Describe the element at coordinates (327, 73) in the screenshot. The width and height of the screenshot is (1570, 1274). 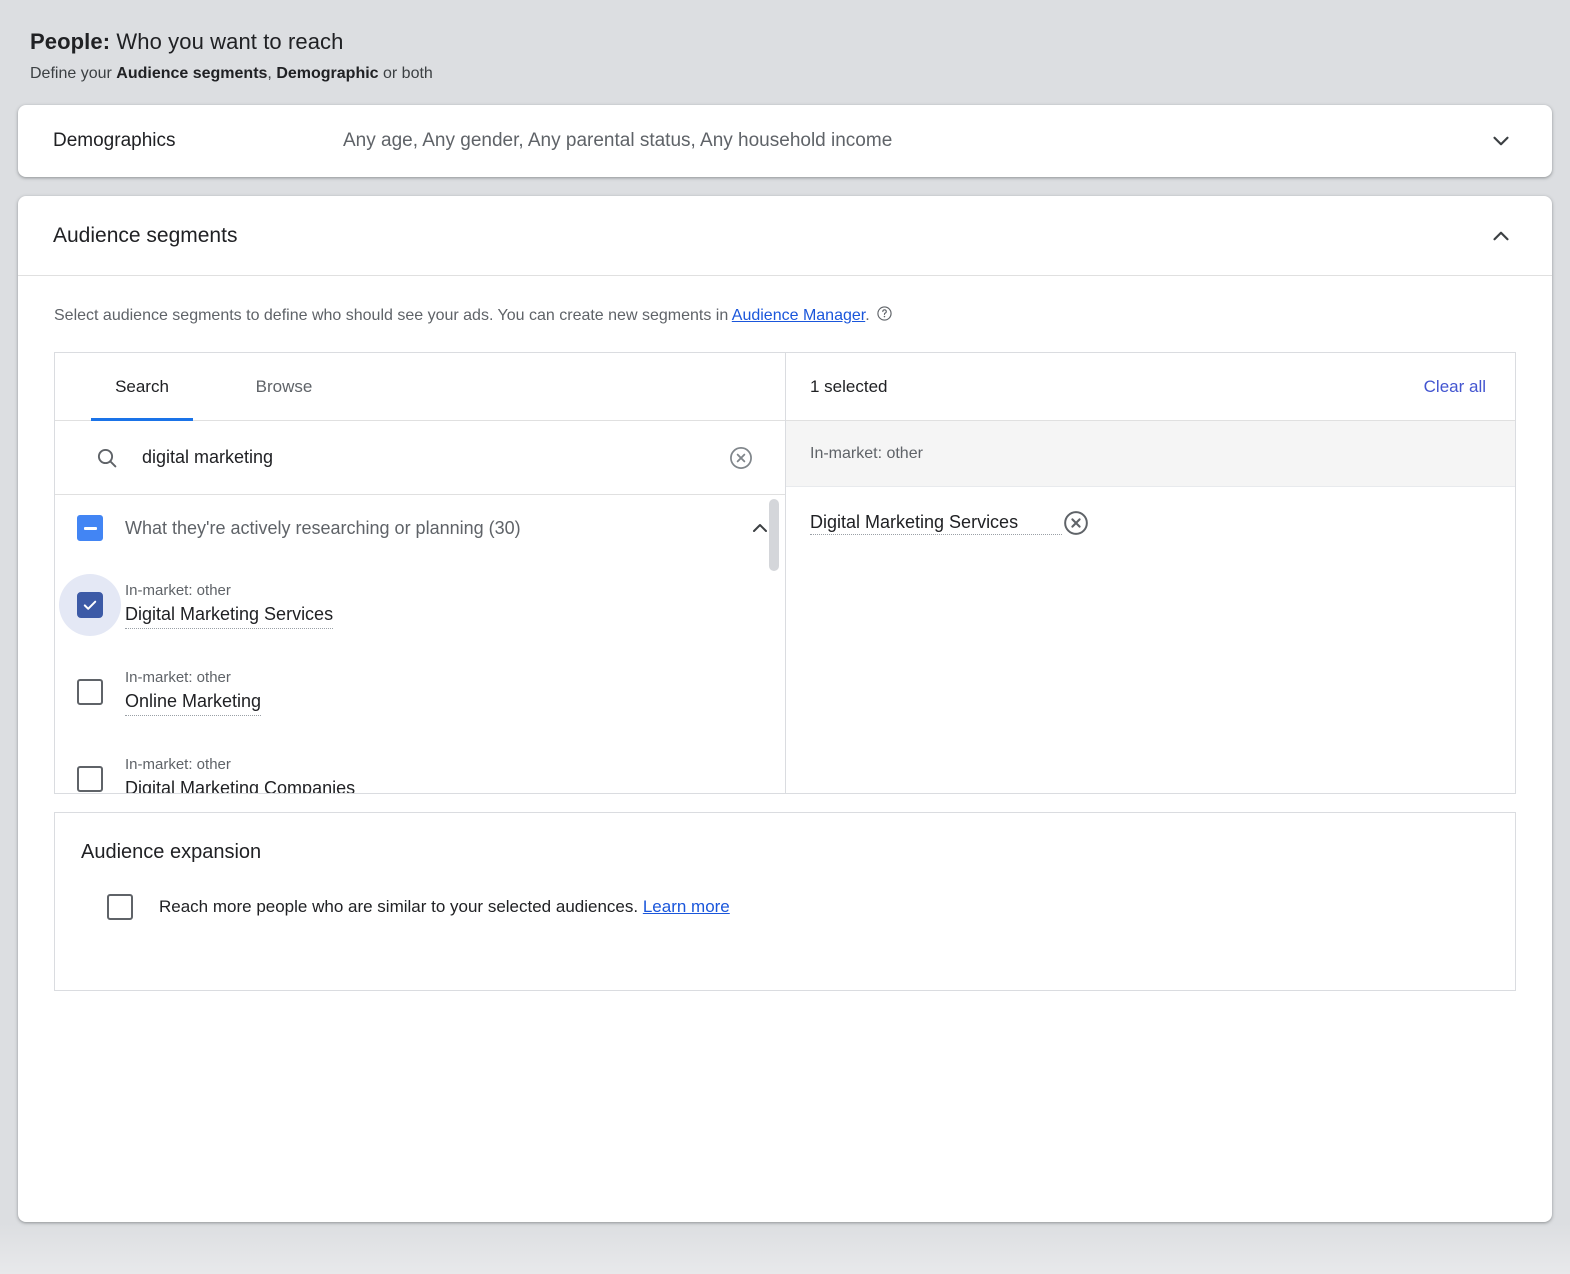
I see `subtitle-demographic: Demographic` at that location.